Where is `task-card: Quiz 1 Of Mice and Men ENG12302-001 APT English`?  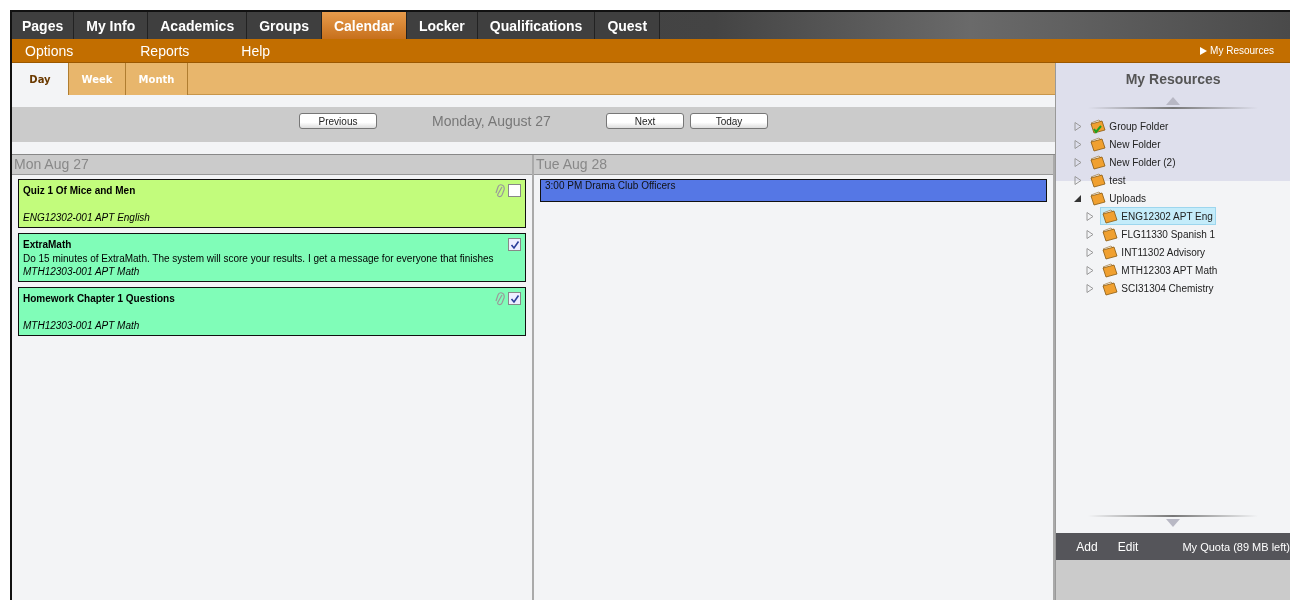
task-card: Quiz 1 Of Mice and Men ENG12302-001 APT English is located at coordinates (272, 203).